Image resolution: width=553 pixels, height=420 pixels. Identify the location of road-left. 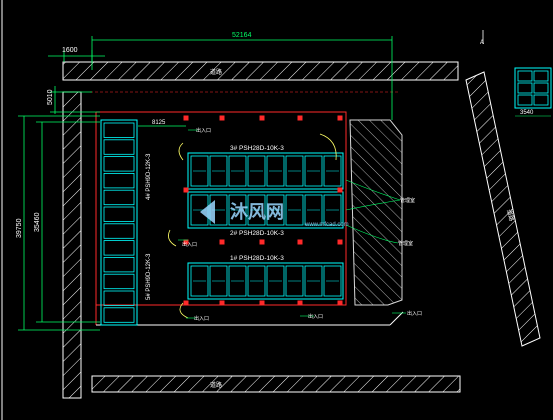
(72, 245).